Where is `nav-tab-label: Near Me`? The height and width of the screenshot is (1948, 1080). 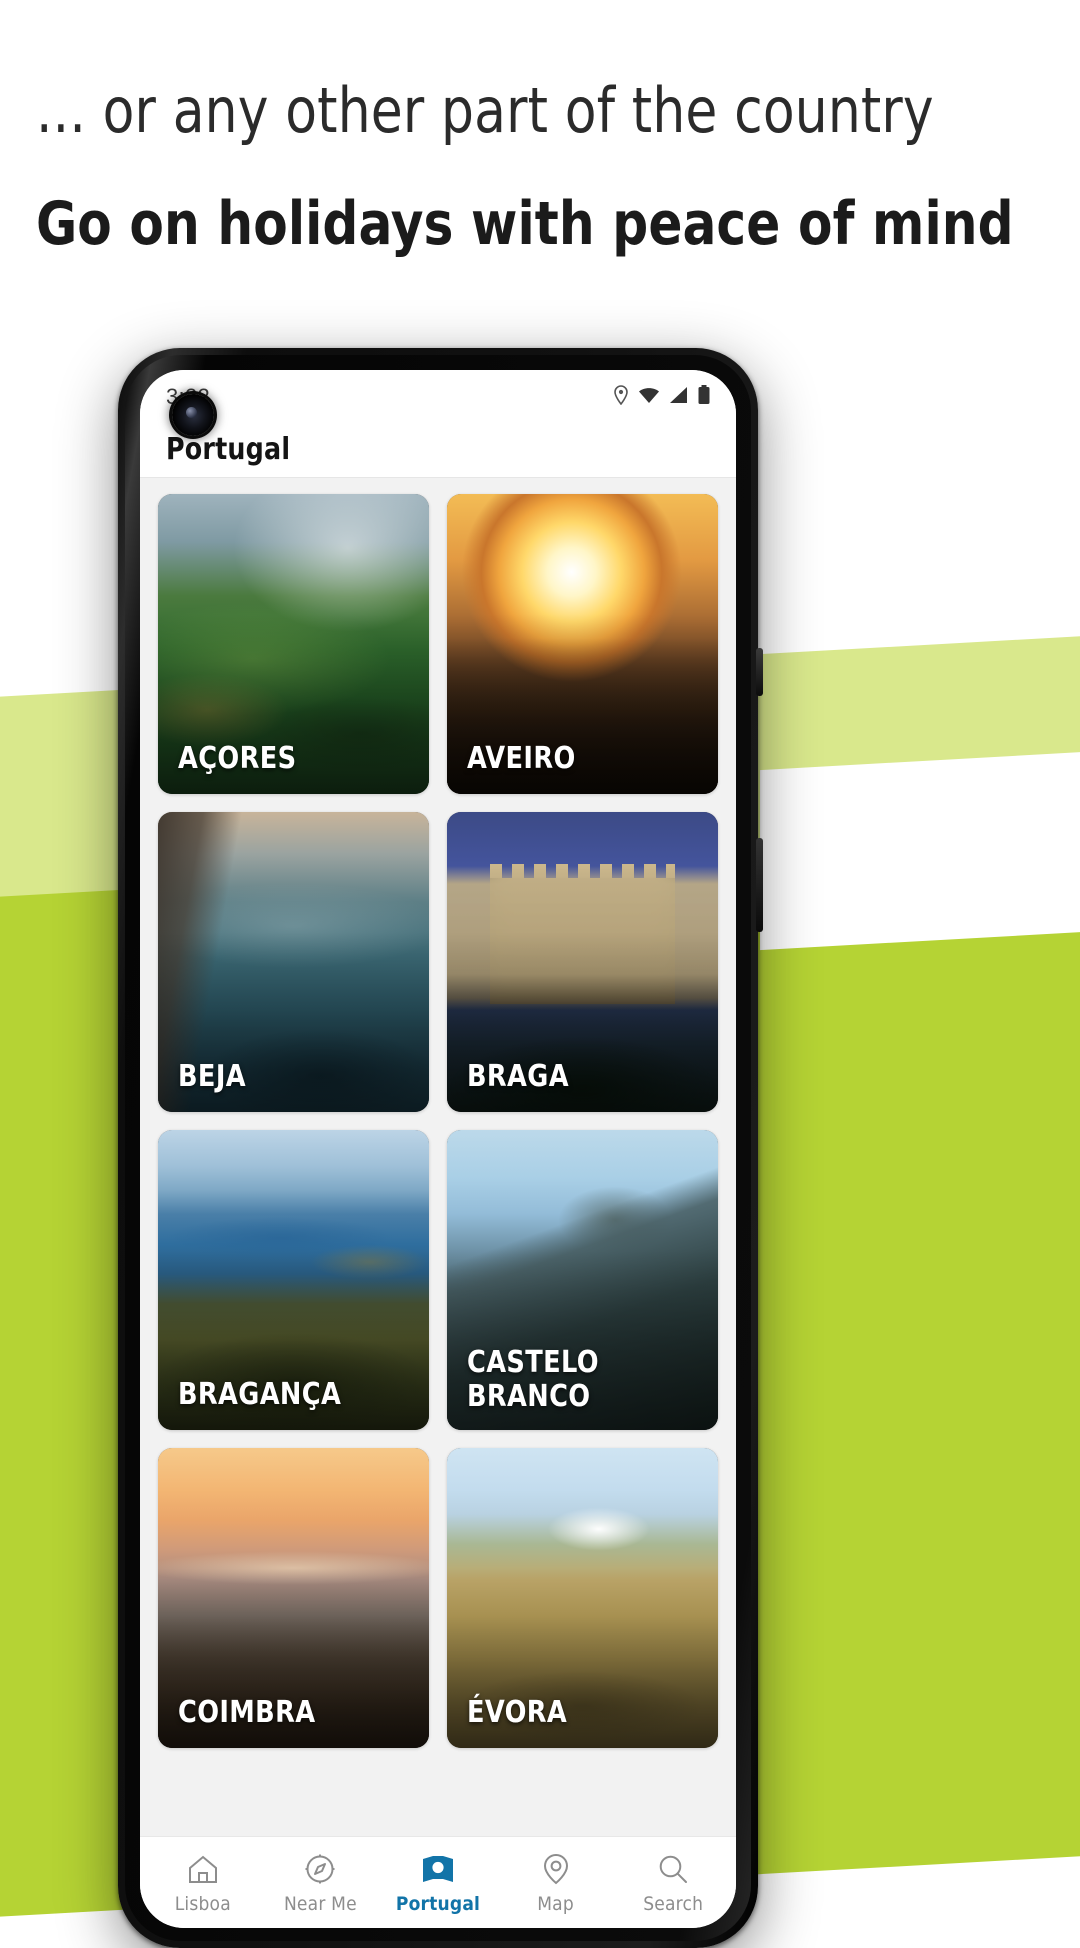 nav-tab-label: Near Me is located at coordinates (320, 1904).